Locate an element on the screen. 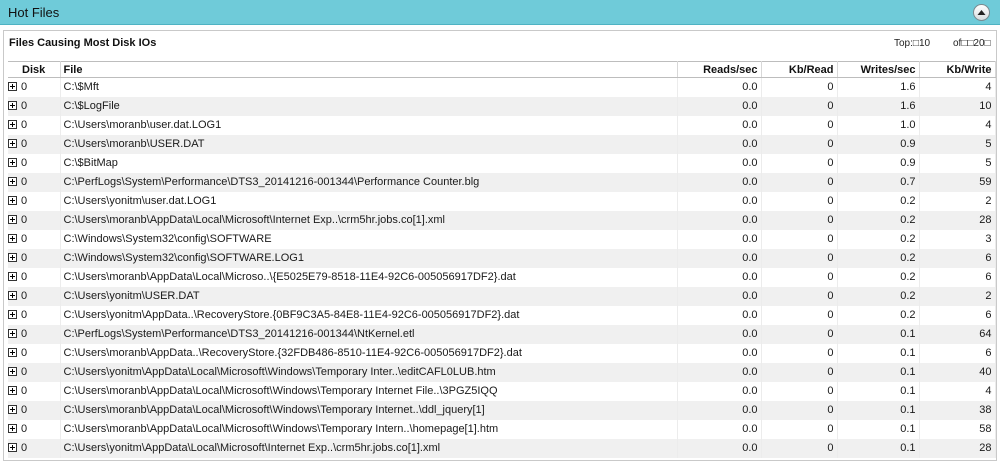  column-header-file: File is located at coordinates (369, 69).